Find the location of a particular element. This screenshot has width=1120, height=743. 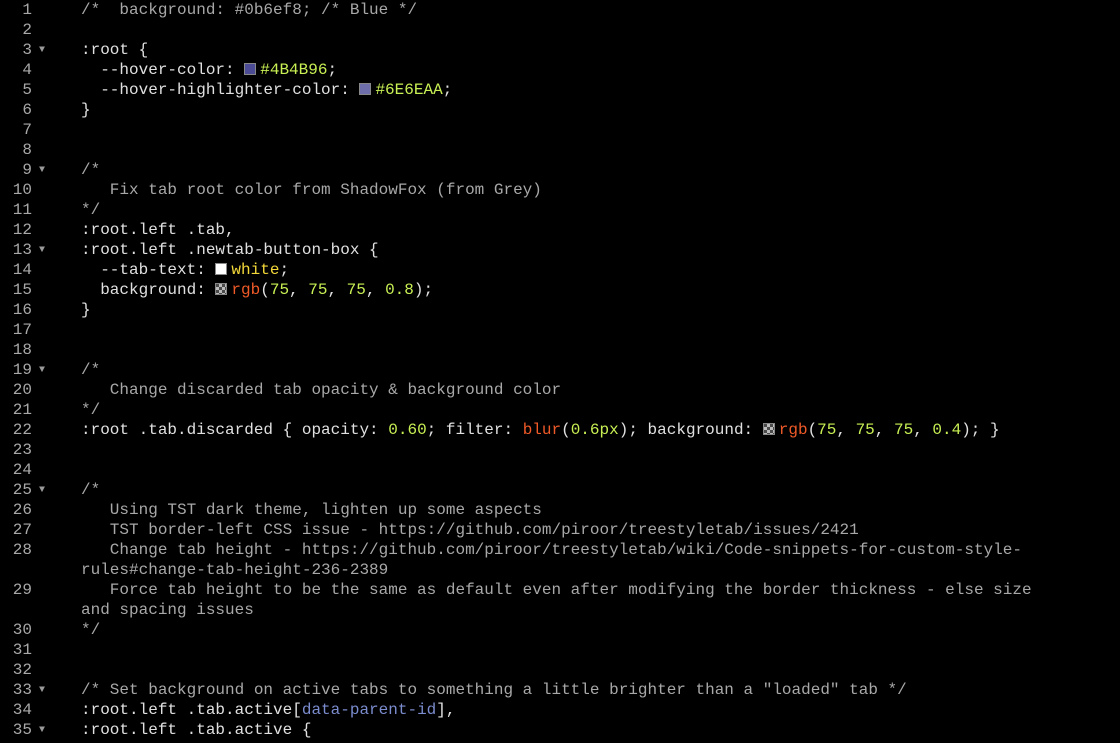

line-number: 29 is located at coordinates (22, 590).